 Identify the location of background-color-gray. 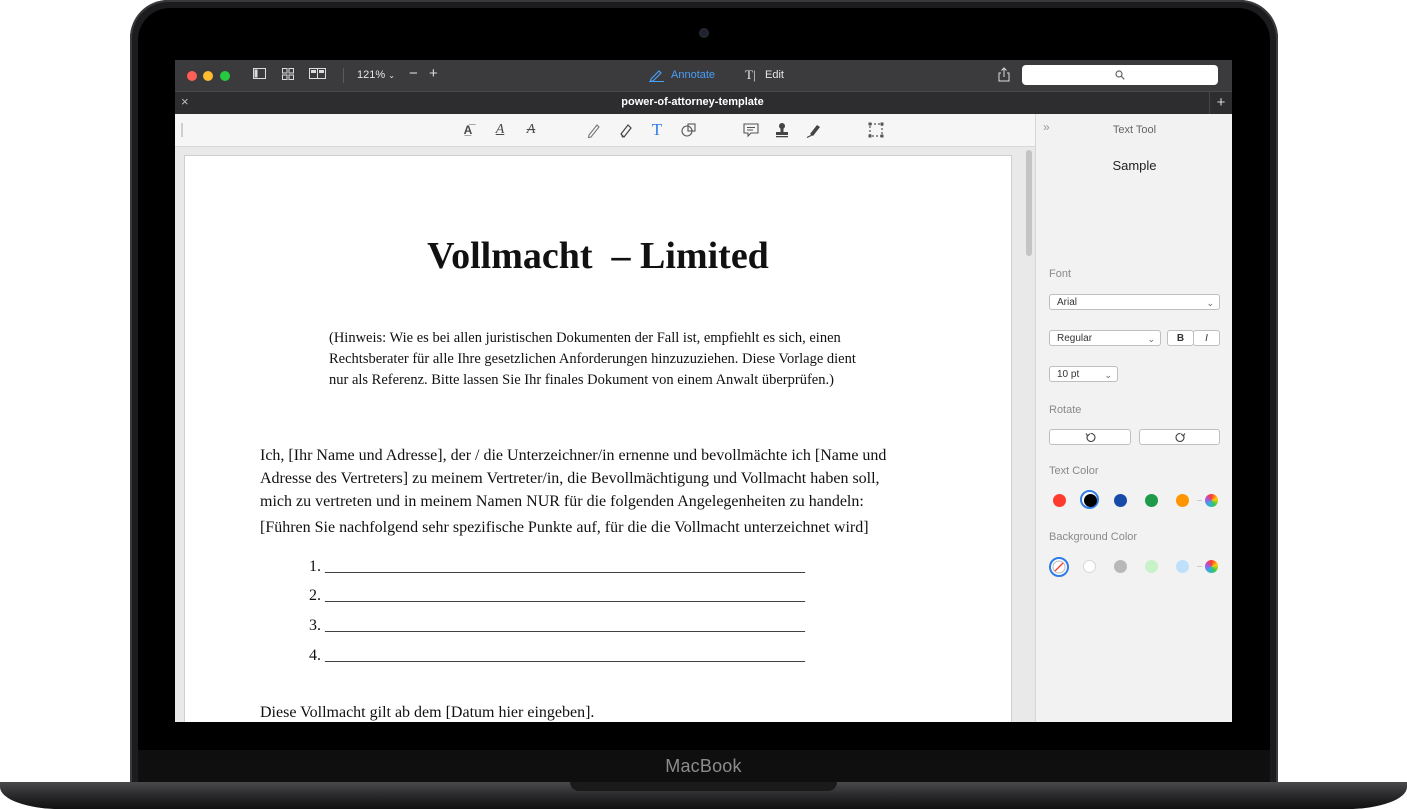
(1120, 566).